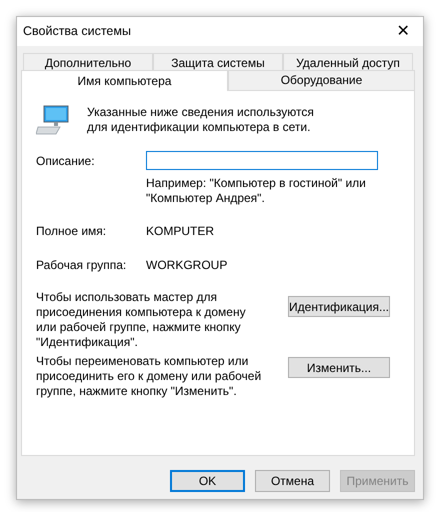 This screenshot has width=440, height=512. Describe the element at coordinates (66, 161) in the screenshot. I see `field-label: Описание:` at that location.